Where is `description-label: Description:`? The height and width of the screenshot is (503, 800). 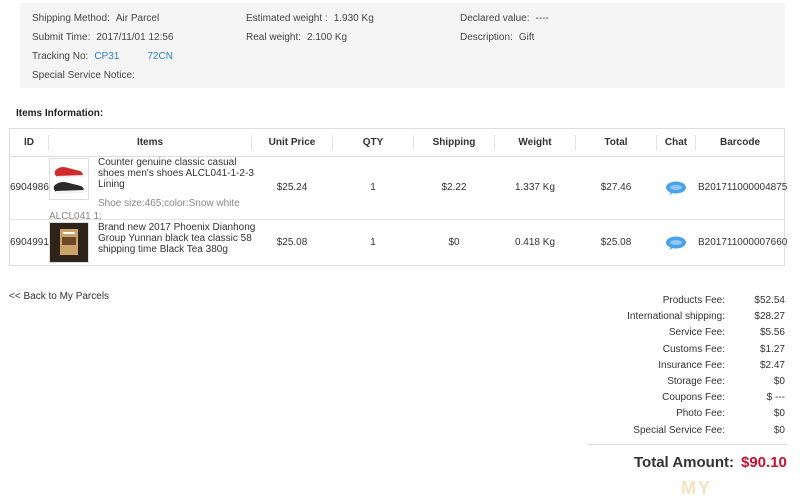 description-label: Description: is located at coordinates (486, 37).